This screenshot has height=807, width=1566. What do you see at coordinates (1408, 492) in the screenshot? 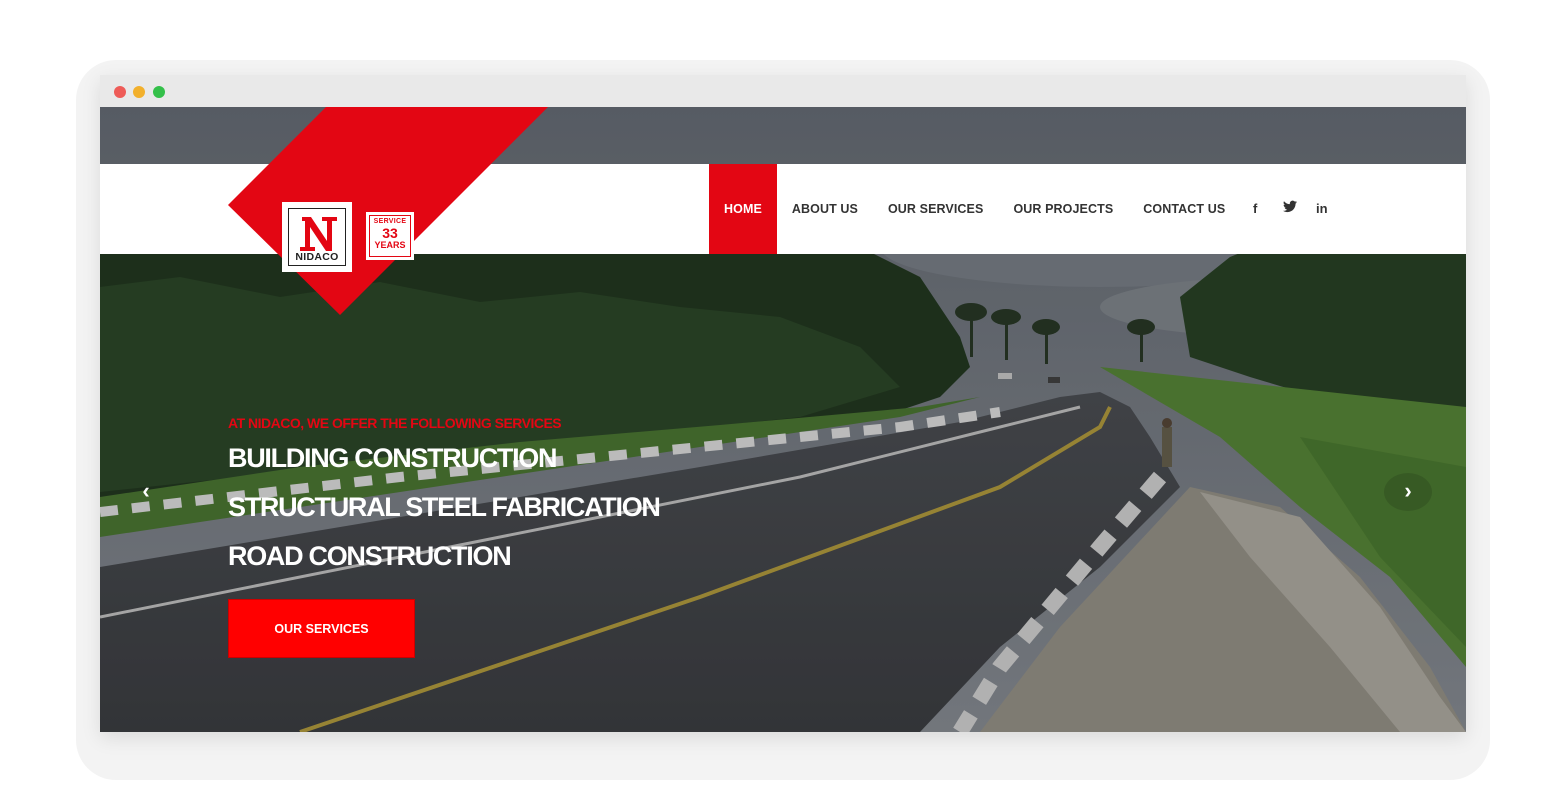
I see `slider-next-arrow-icon: ›` at bounding box center [1408, 492].